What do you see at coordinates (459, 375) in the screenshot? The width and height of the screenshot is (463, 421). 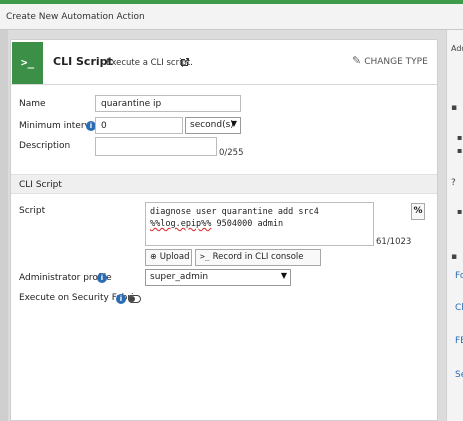 I see `side-link: Se` at bounding box center [459, 375].